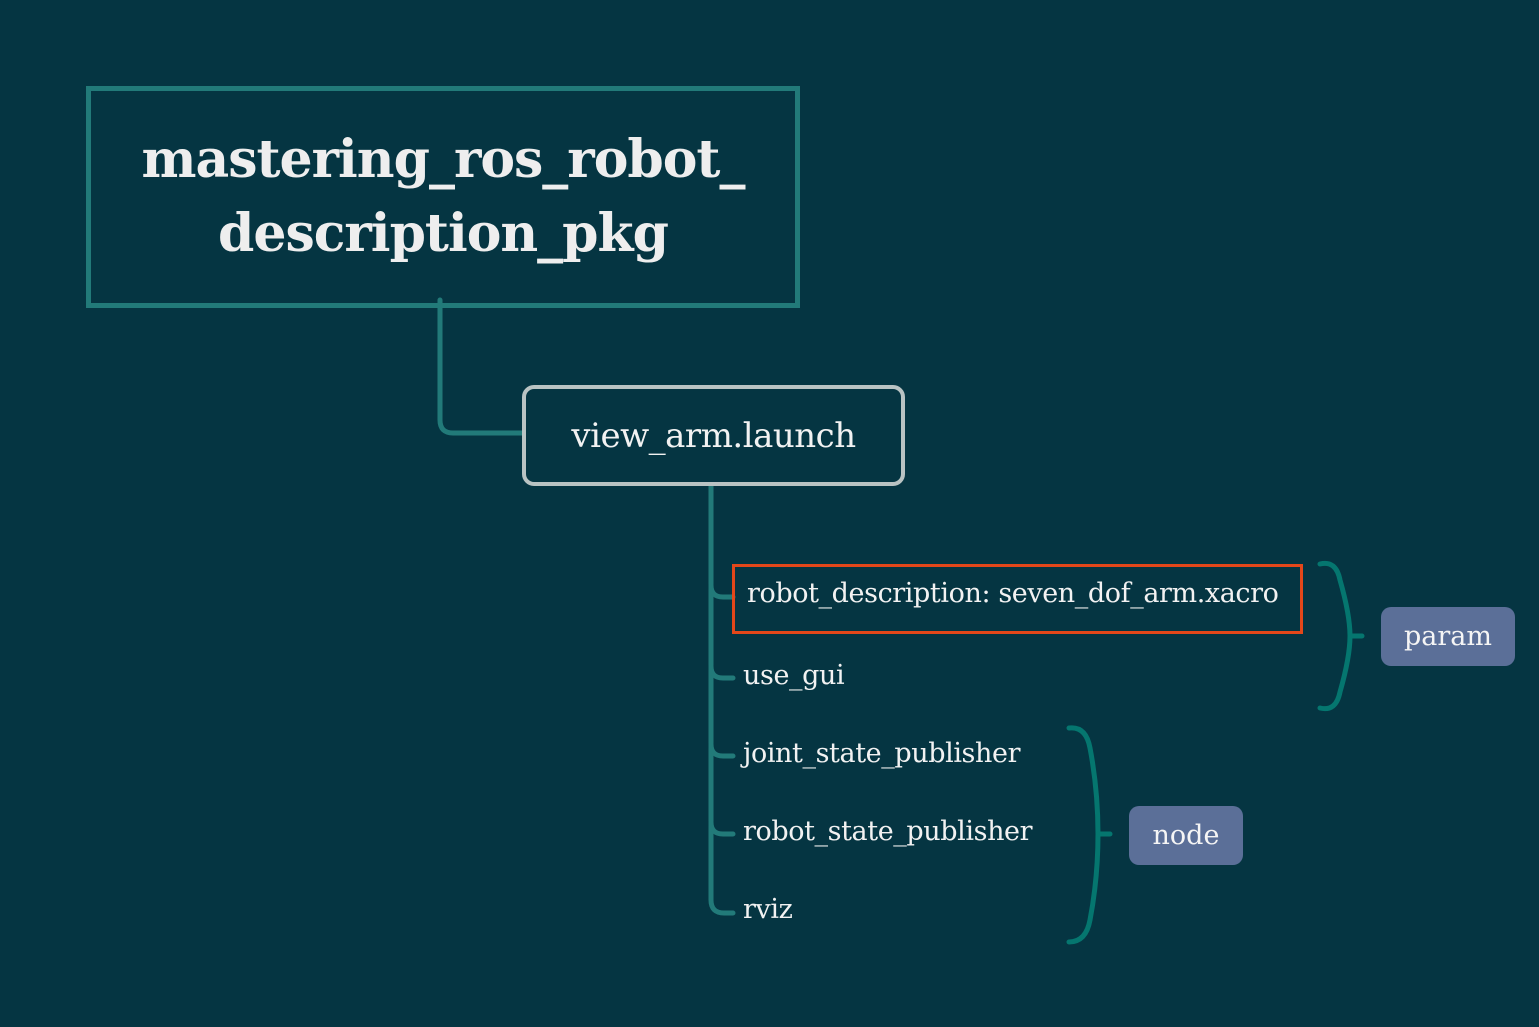 The image size is (1539, 1027). Describe the element at coordinates (768, 909) in the screenshot. I see `topic-rviz: rviz` at that location.